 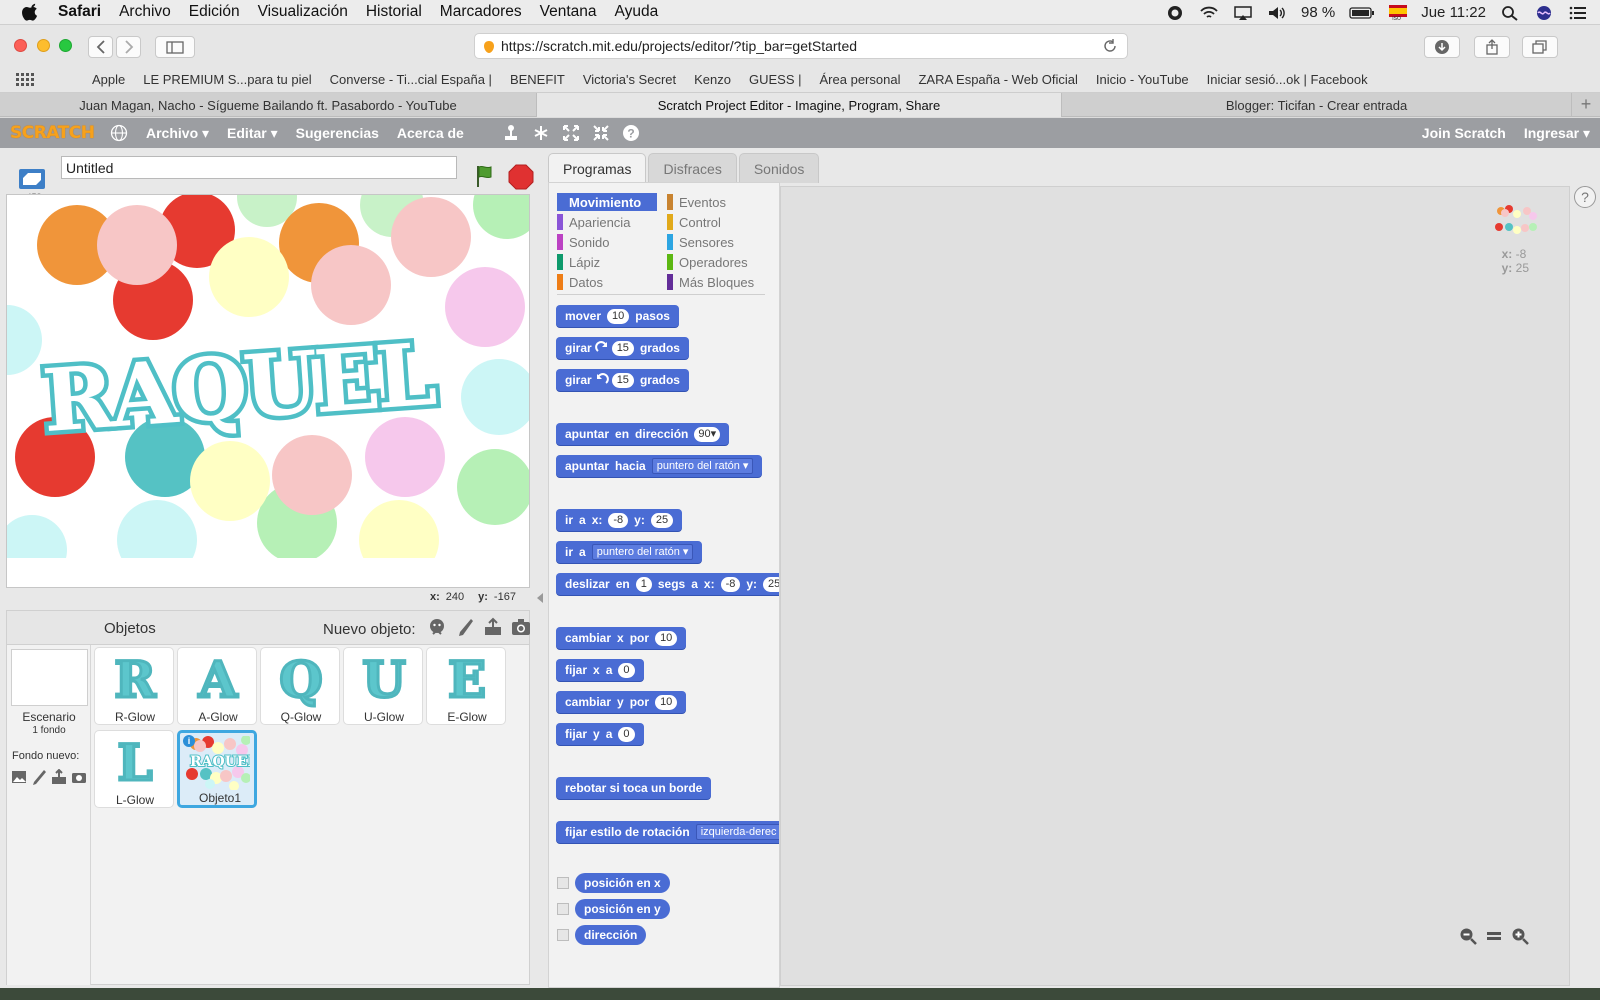 I want to click on upload-backdrop-icon, so click(x=59, y=777).